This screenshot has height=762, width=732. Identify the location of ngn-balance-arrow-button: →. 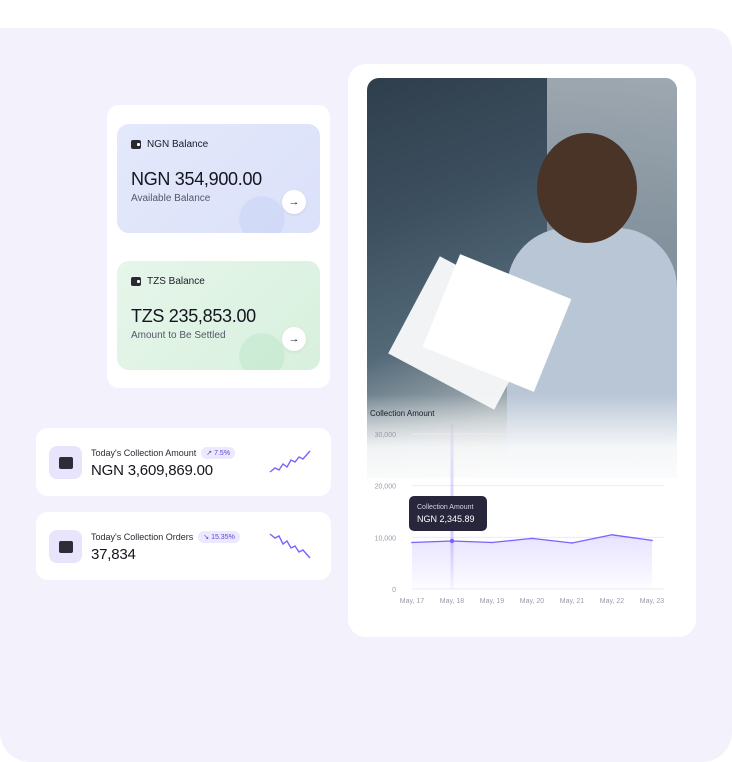
(294, 202).